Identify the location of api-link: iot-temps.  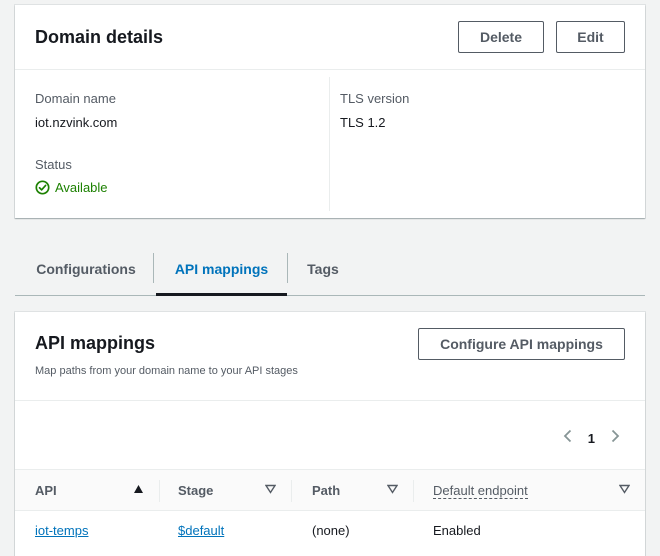
(61, 530).